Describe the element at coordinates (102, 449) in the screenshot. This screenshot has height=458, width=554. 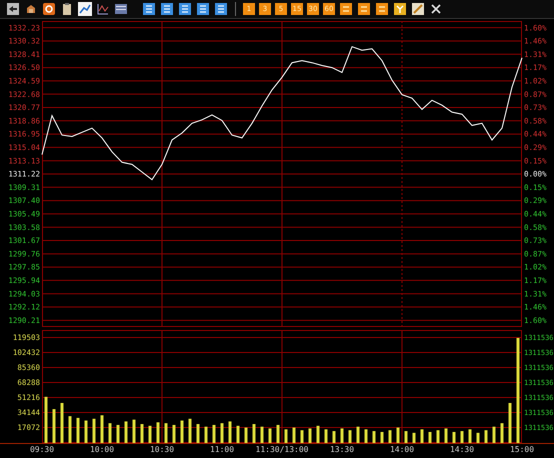
I see `time-label: 10:00` at that location.